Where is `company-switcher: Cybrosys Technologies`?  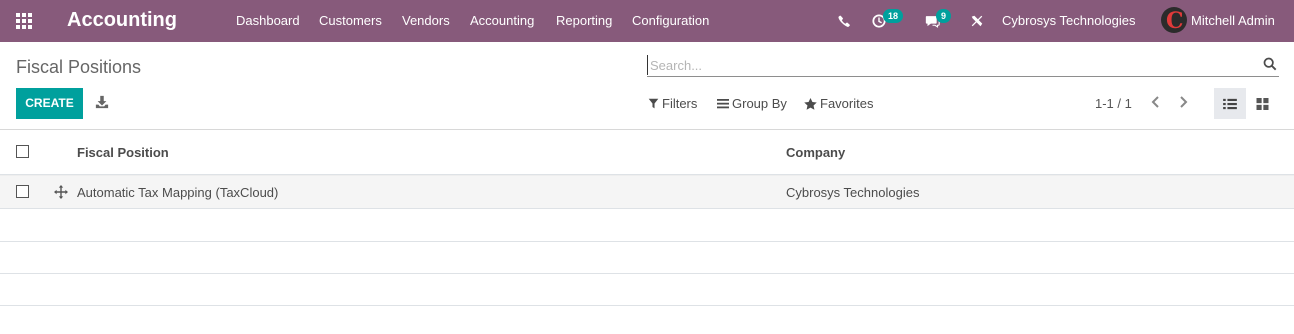 company-switcher: Cybrosys Technologies is located at coordinates (1068, 20).